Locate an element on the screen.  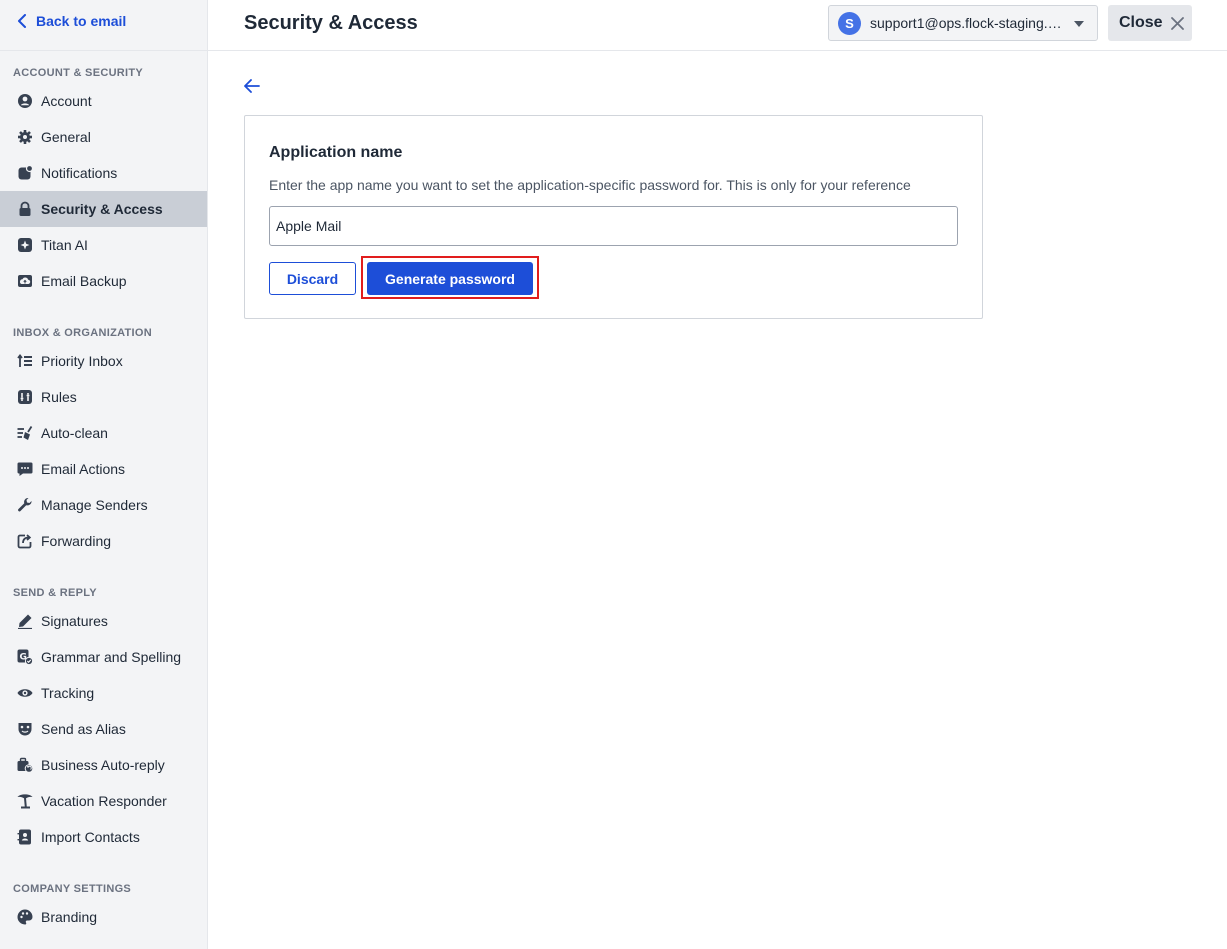
sidebar-item-forwarding: Forwarding is located at coordinates (103, 541).